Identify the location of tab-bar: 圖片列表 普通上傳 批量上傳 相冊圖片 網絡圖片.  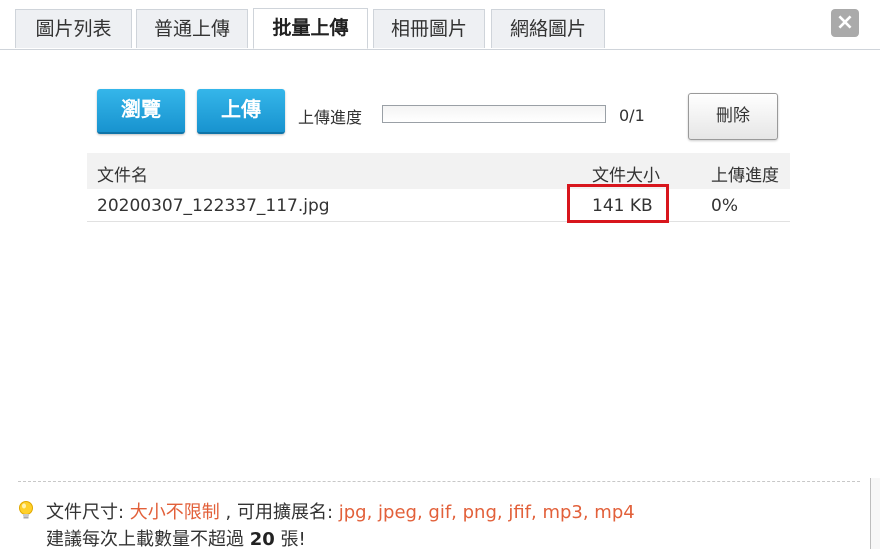
(440, 25).